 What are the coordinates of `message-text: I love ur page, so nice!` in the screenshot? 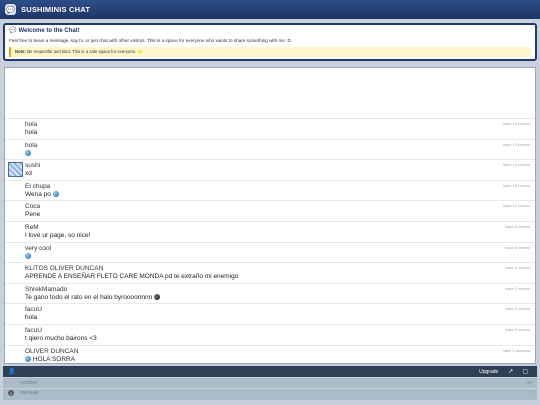 It's located at (57, 235).